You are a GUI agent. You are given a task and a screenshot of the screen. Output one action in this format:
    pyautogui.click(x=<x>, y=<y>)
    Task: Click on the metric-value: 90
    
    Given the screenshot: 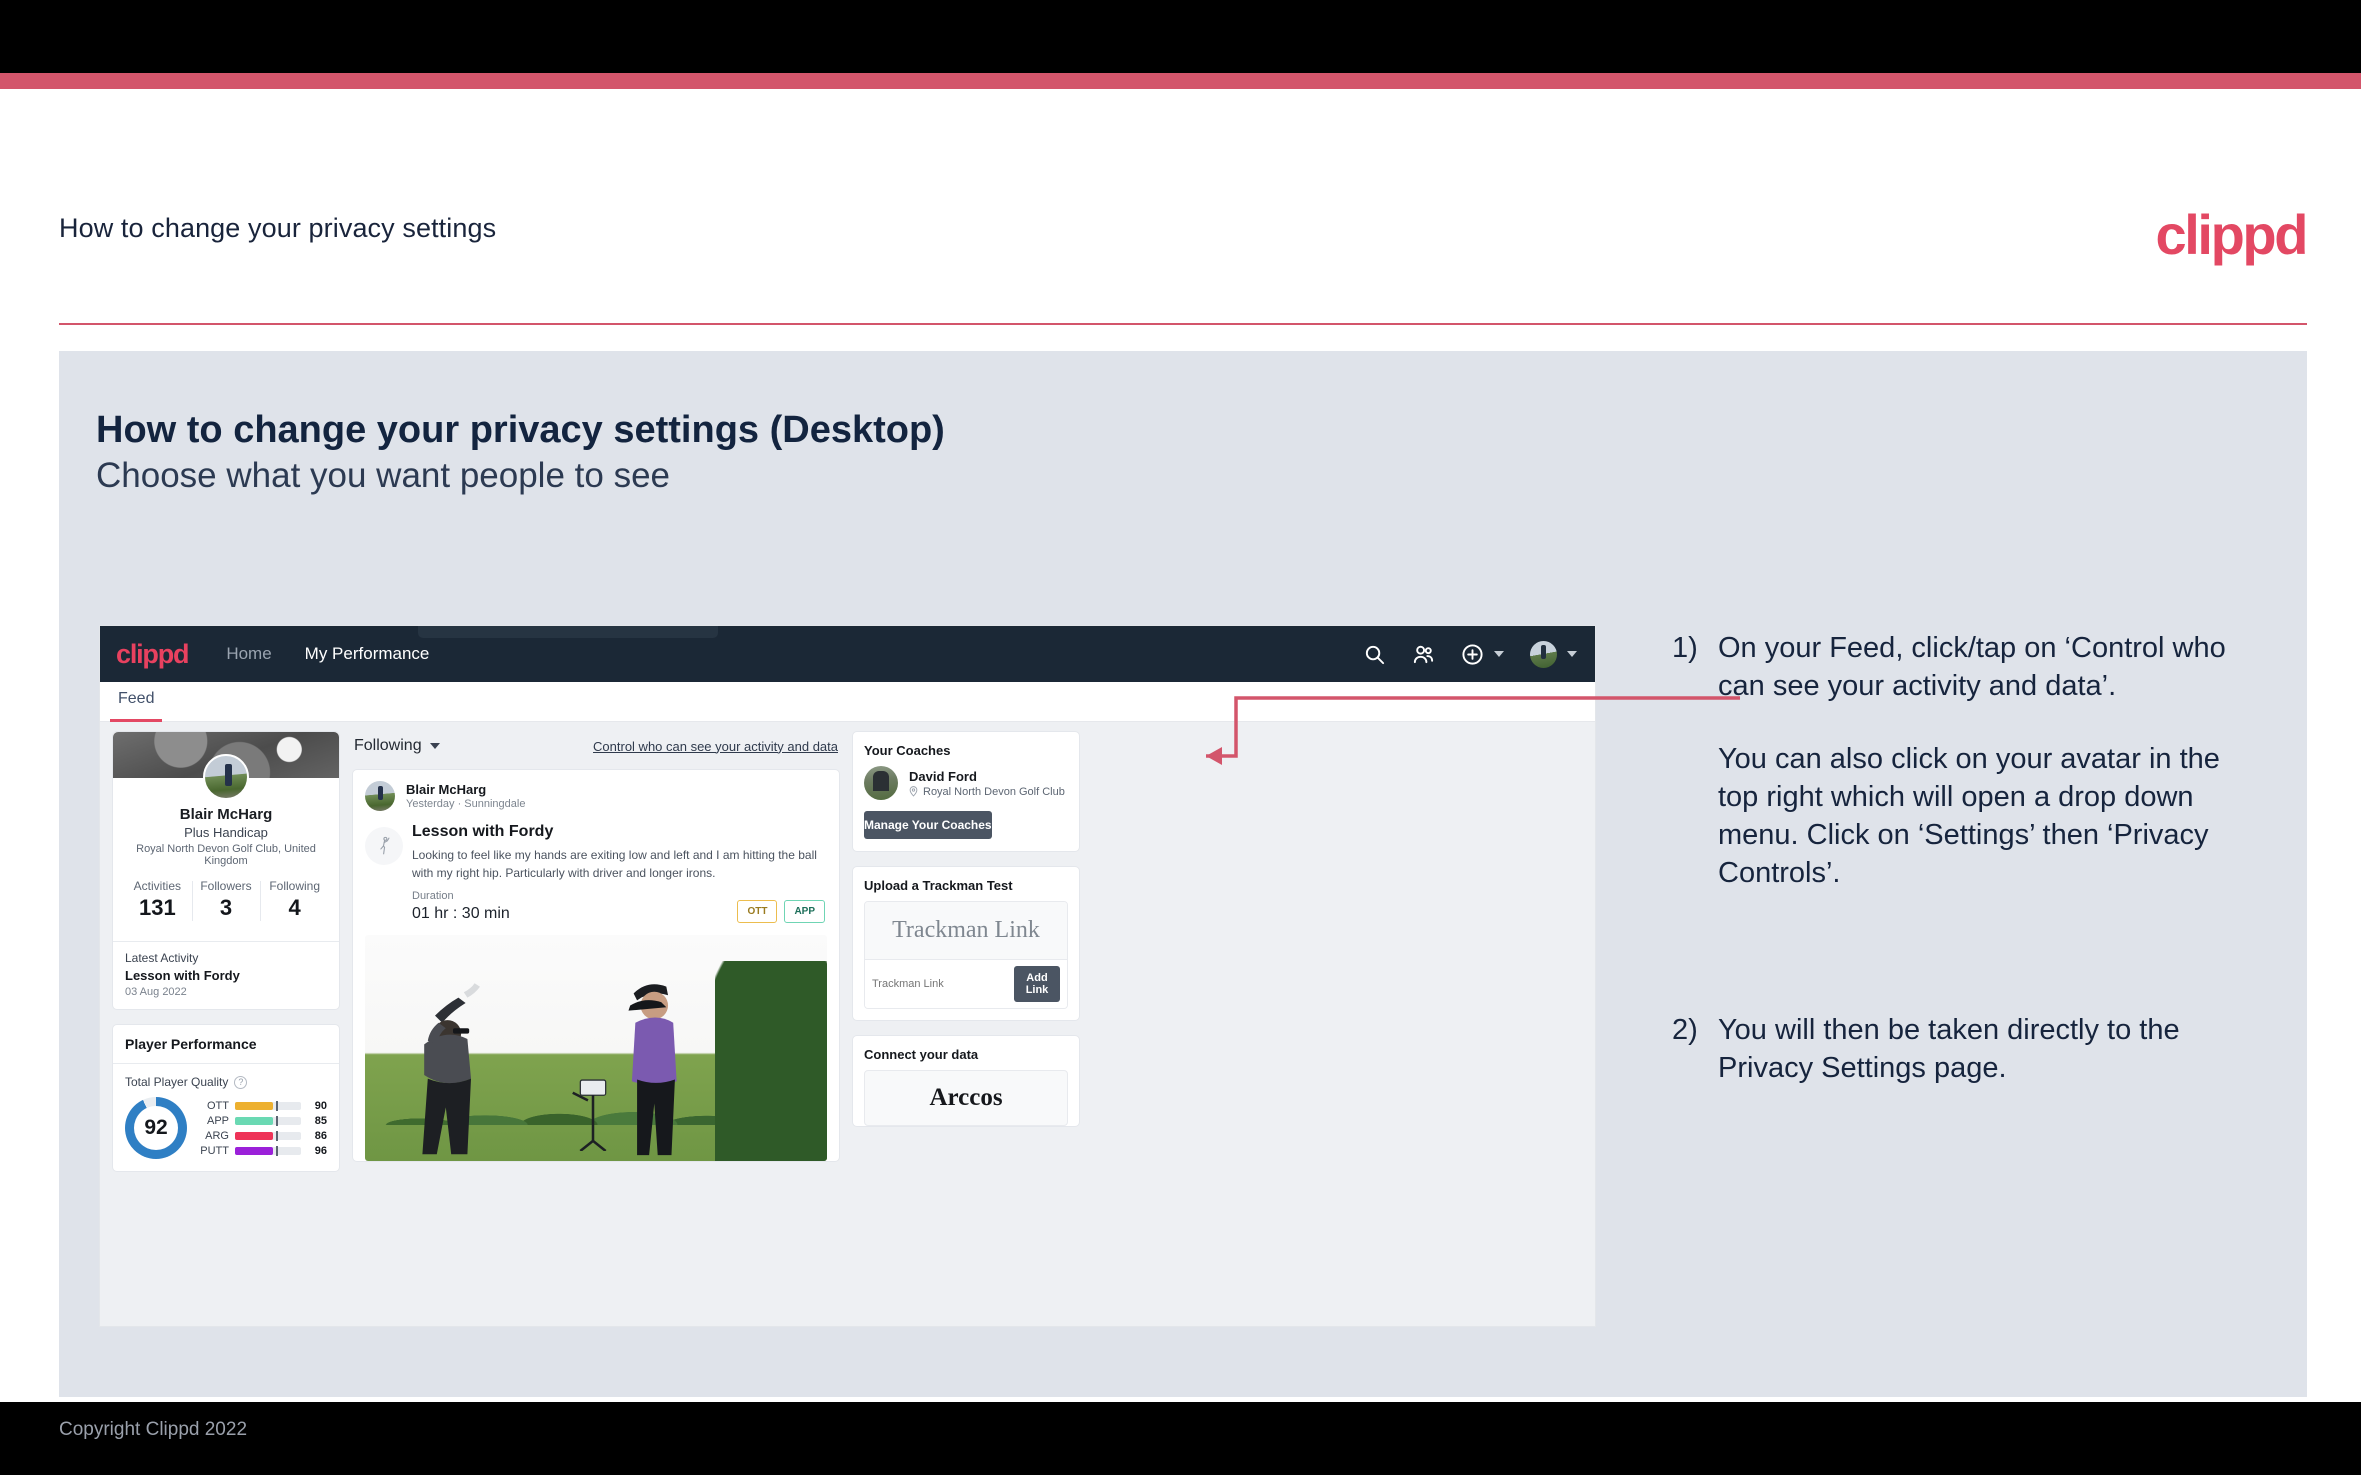 What is the action you would take?
    pyautogui.click(x=320, y=1105)
    